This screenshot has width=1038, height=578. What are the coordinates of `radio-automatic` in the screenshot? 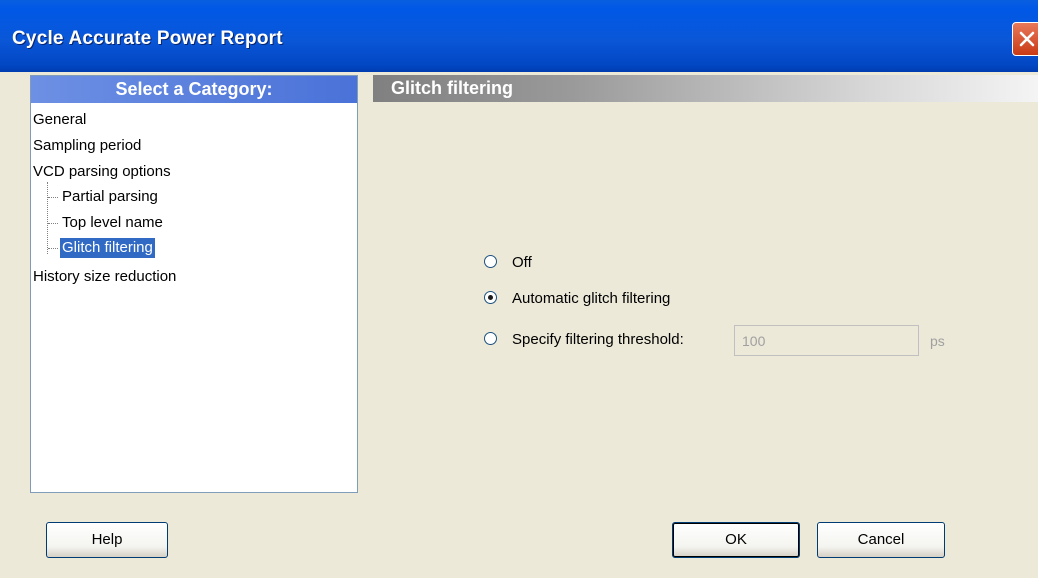 It's located at (490, 297).